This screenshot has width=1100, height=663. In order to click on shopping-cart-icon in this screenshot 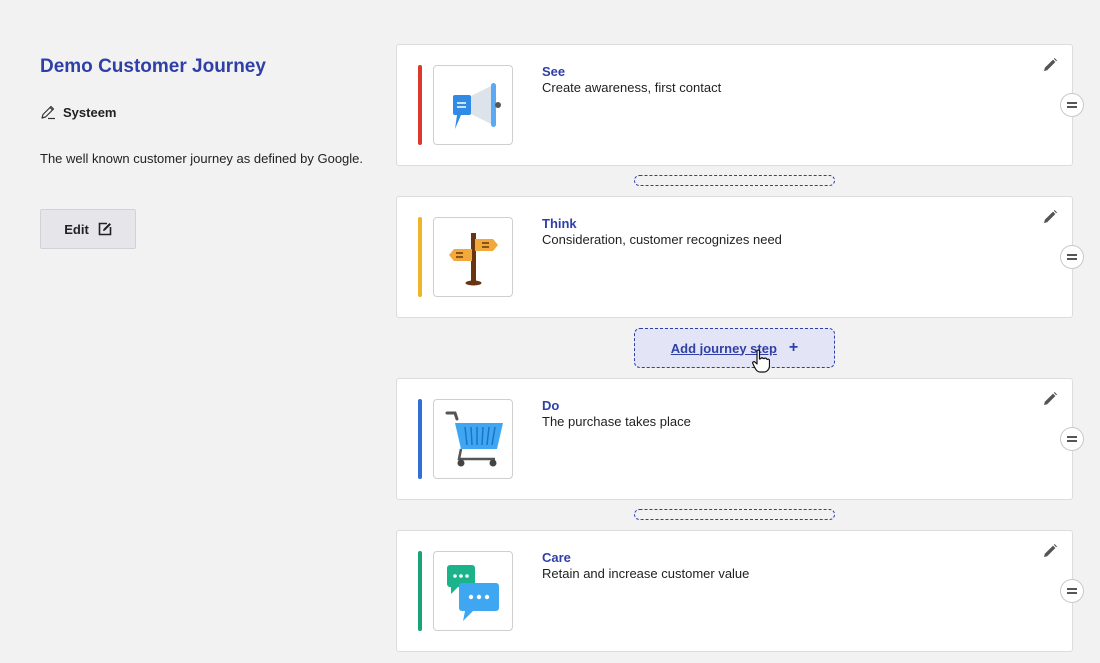, I will do `click(474, 439)`.